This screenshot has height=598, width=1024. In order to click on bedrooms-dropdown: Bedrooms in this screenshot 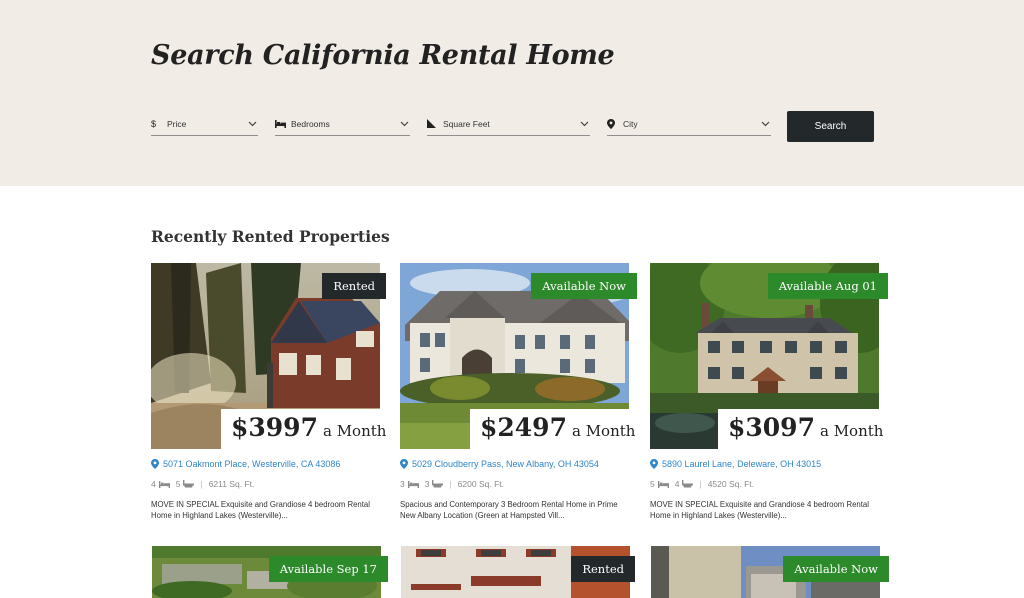, I will do `click(342, 124)`.